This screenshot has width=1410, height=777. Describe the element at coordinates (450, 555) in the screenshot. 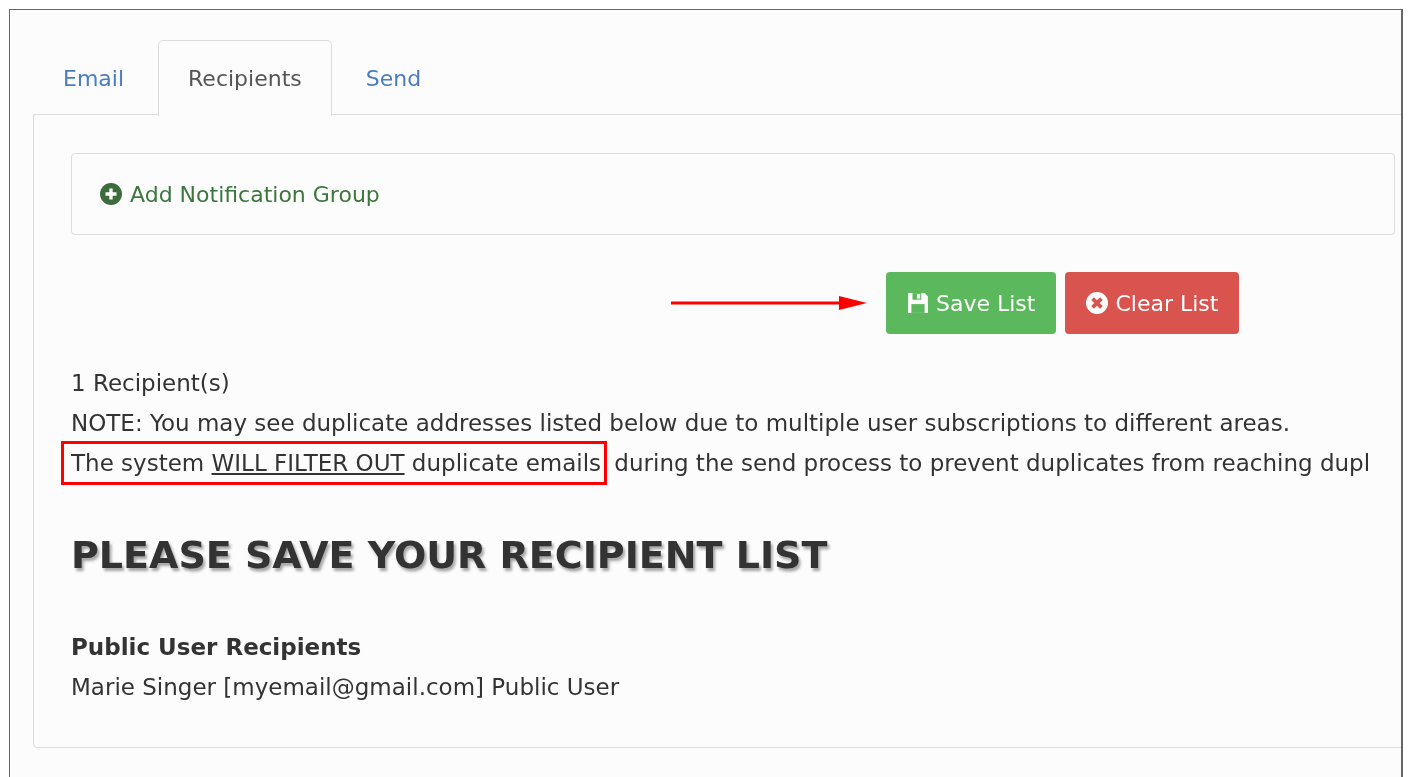

I see `save-reminder-heading: PLEASE SAVE YOUR RECIPIENT LIST` at that location.